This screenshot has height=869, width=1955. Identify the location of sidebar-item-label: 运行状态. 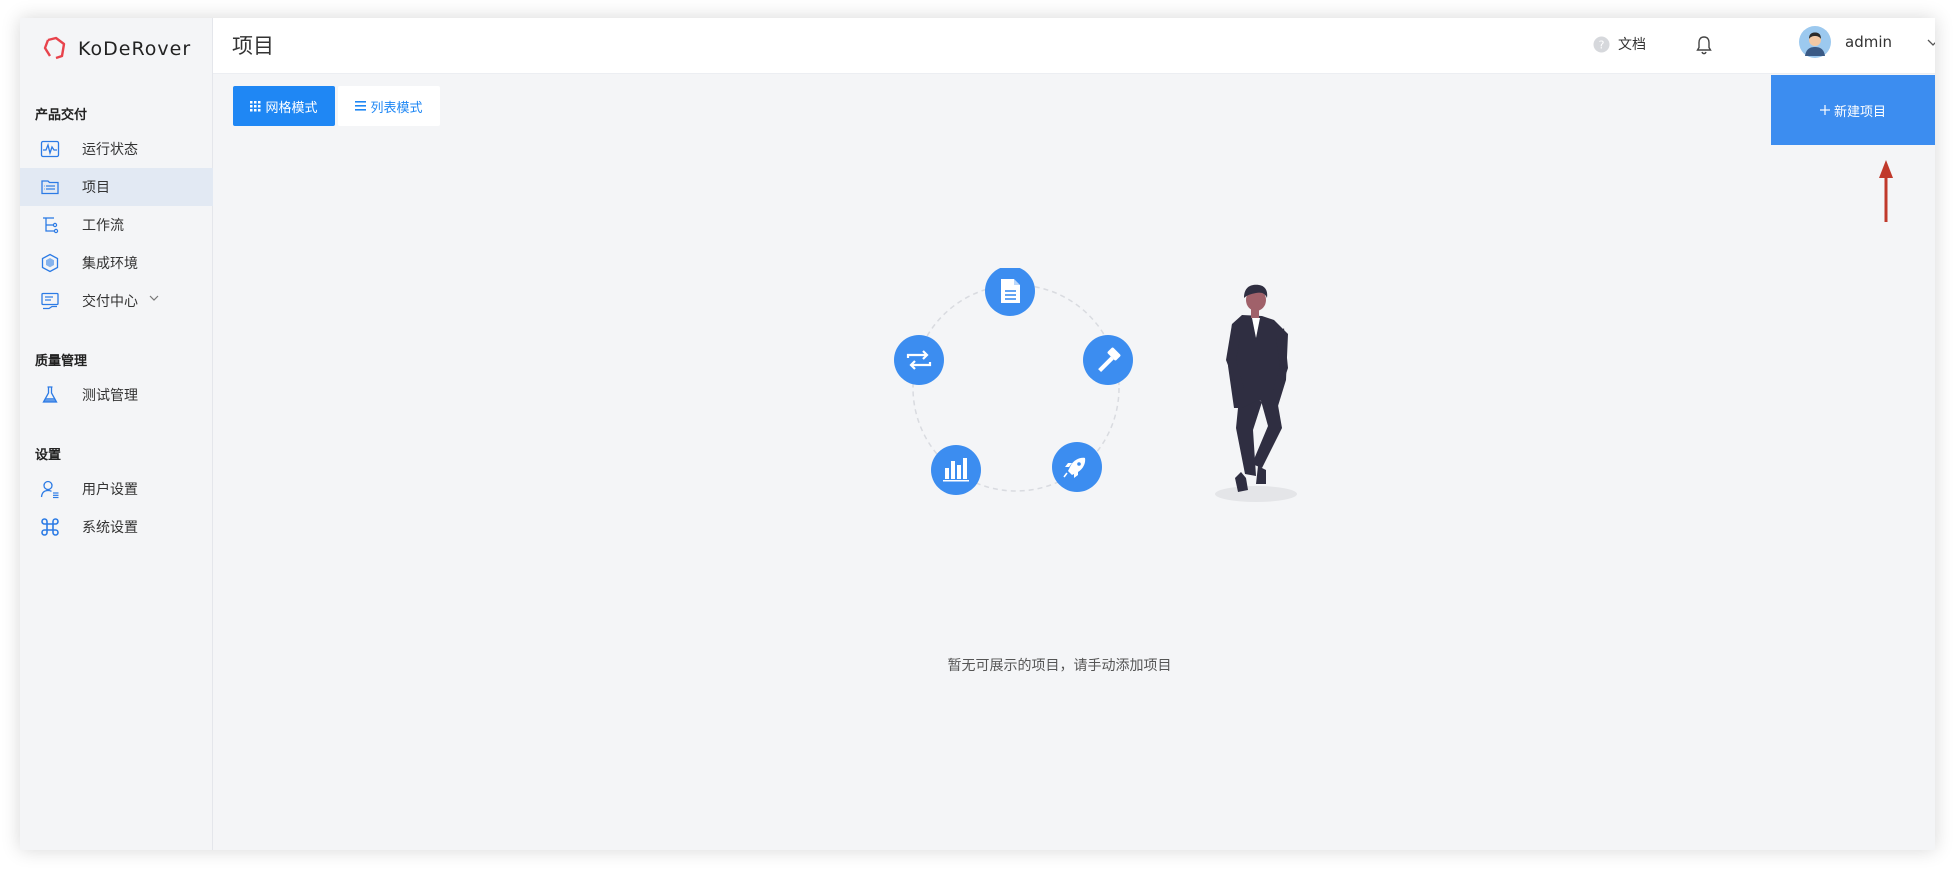
(110, 150).